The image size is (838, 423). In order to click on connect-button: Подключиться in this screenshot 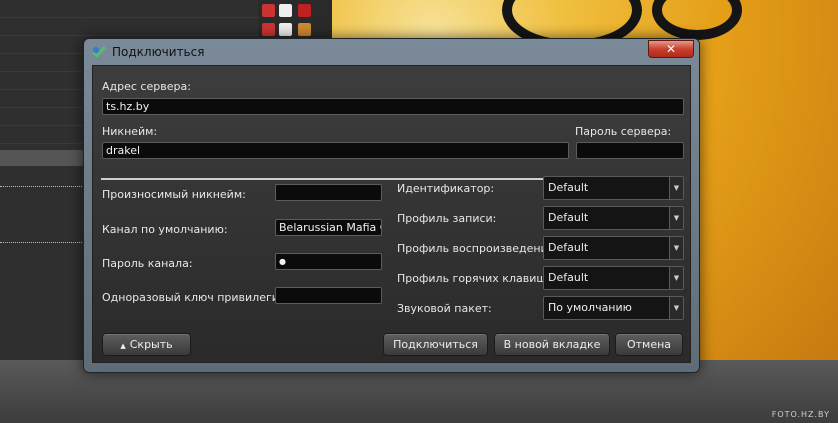, I will do `click(435, 344)`.